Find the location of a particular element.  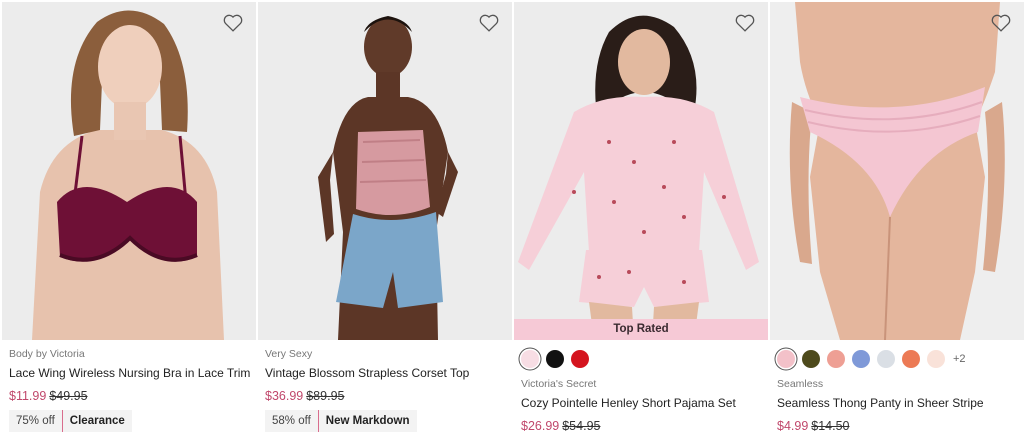

product-brand: Seamless is located at coordinates (800, 384).